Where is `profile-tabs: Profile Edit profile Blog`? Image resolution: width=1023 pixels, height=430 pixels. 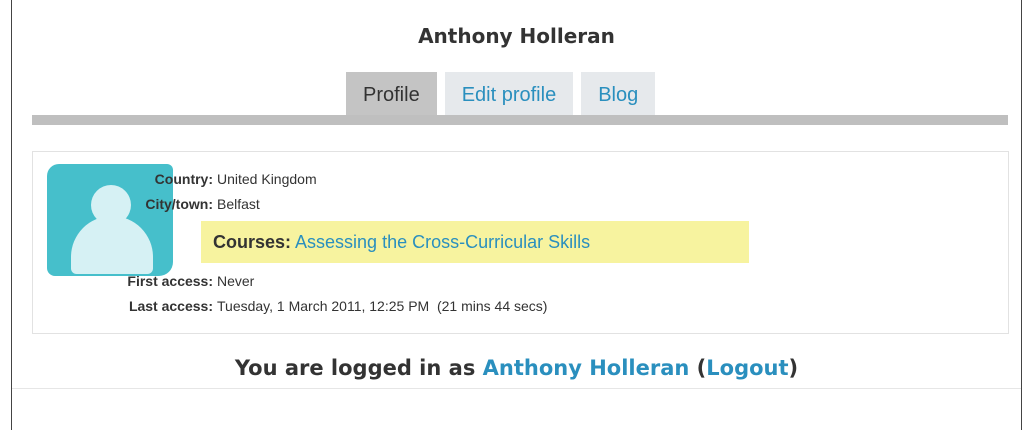
profile-tabs: Profile Edit profile Blog is located at coordinates (504, 93).